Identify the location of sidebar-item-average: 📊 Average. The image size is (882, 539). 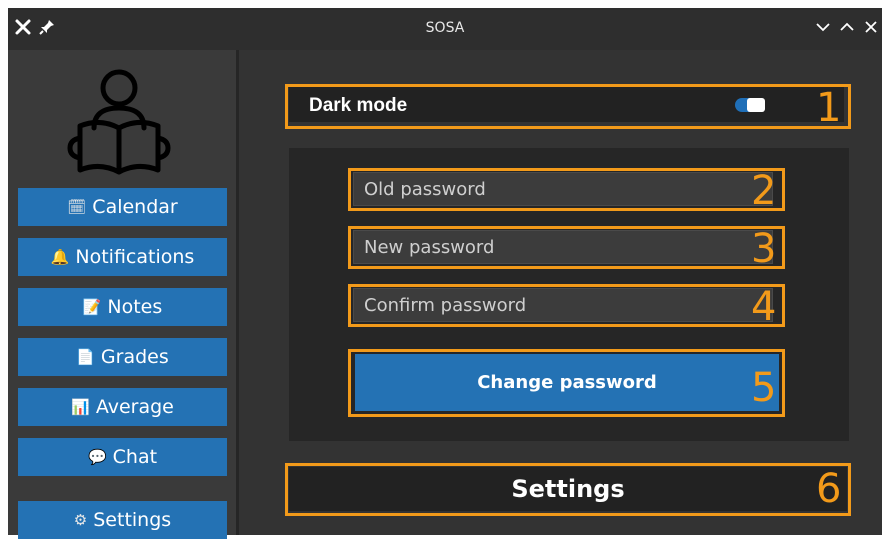
(122, 407).